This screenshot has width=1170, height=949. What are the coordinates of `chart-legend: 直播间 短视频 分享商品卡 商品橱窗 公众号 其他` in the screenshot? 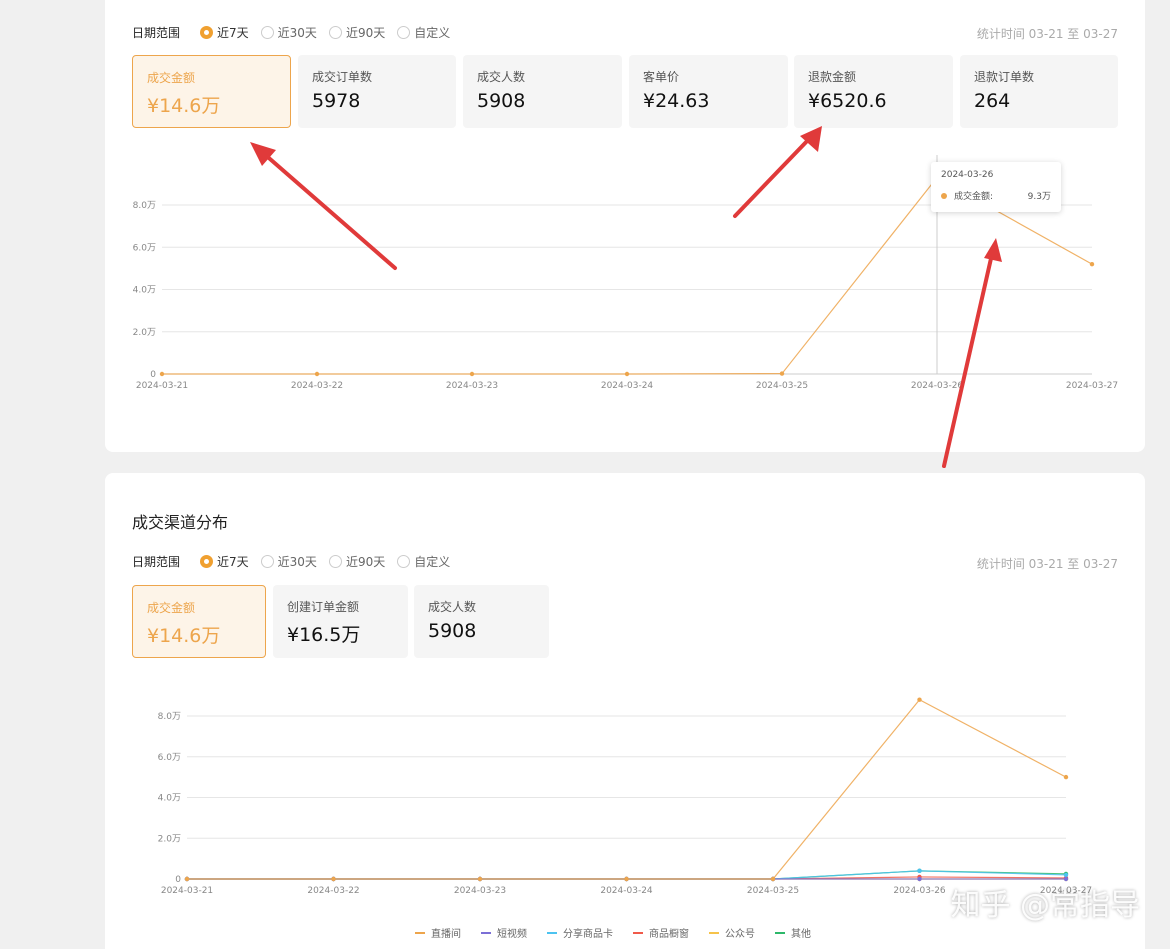 It's located at (623, 932).